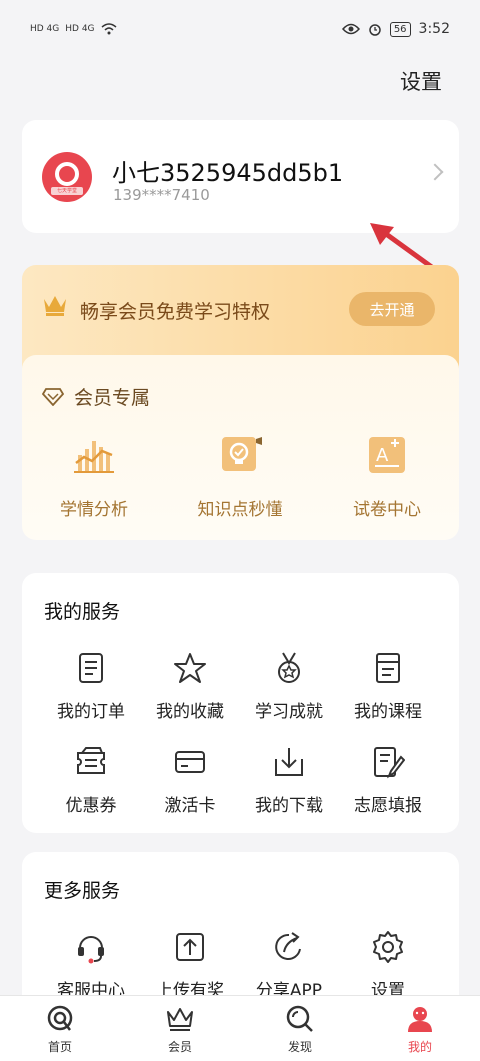 The width and height of the screenshot is (480, 1061). I want to click on clock: 3:52, so click(434, 29).